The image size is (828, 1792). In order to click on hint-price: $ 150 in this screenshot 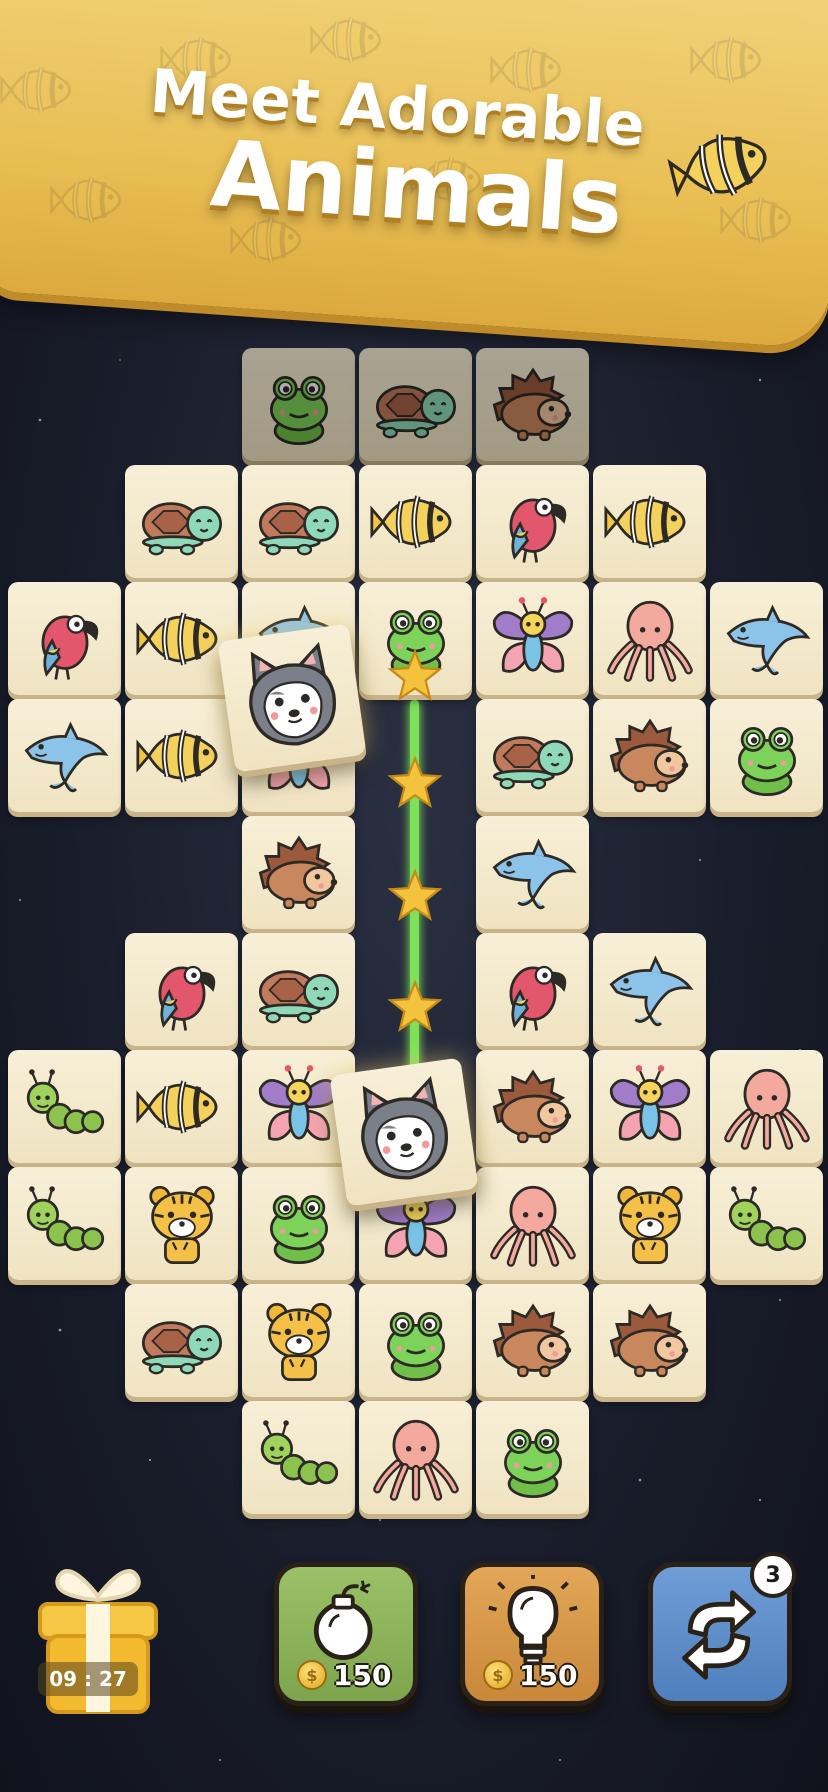, I will do `click(530, 1675)`.